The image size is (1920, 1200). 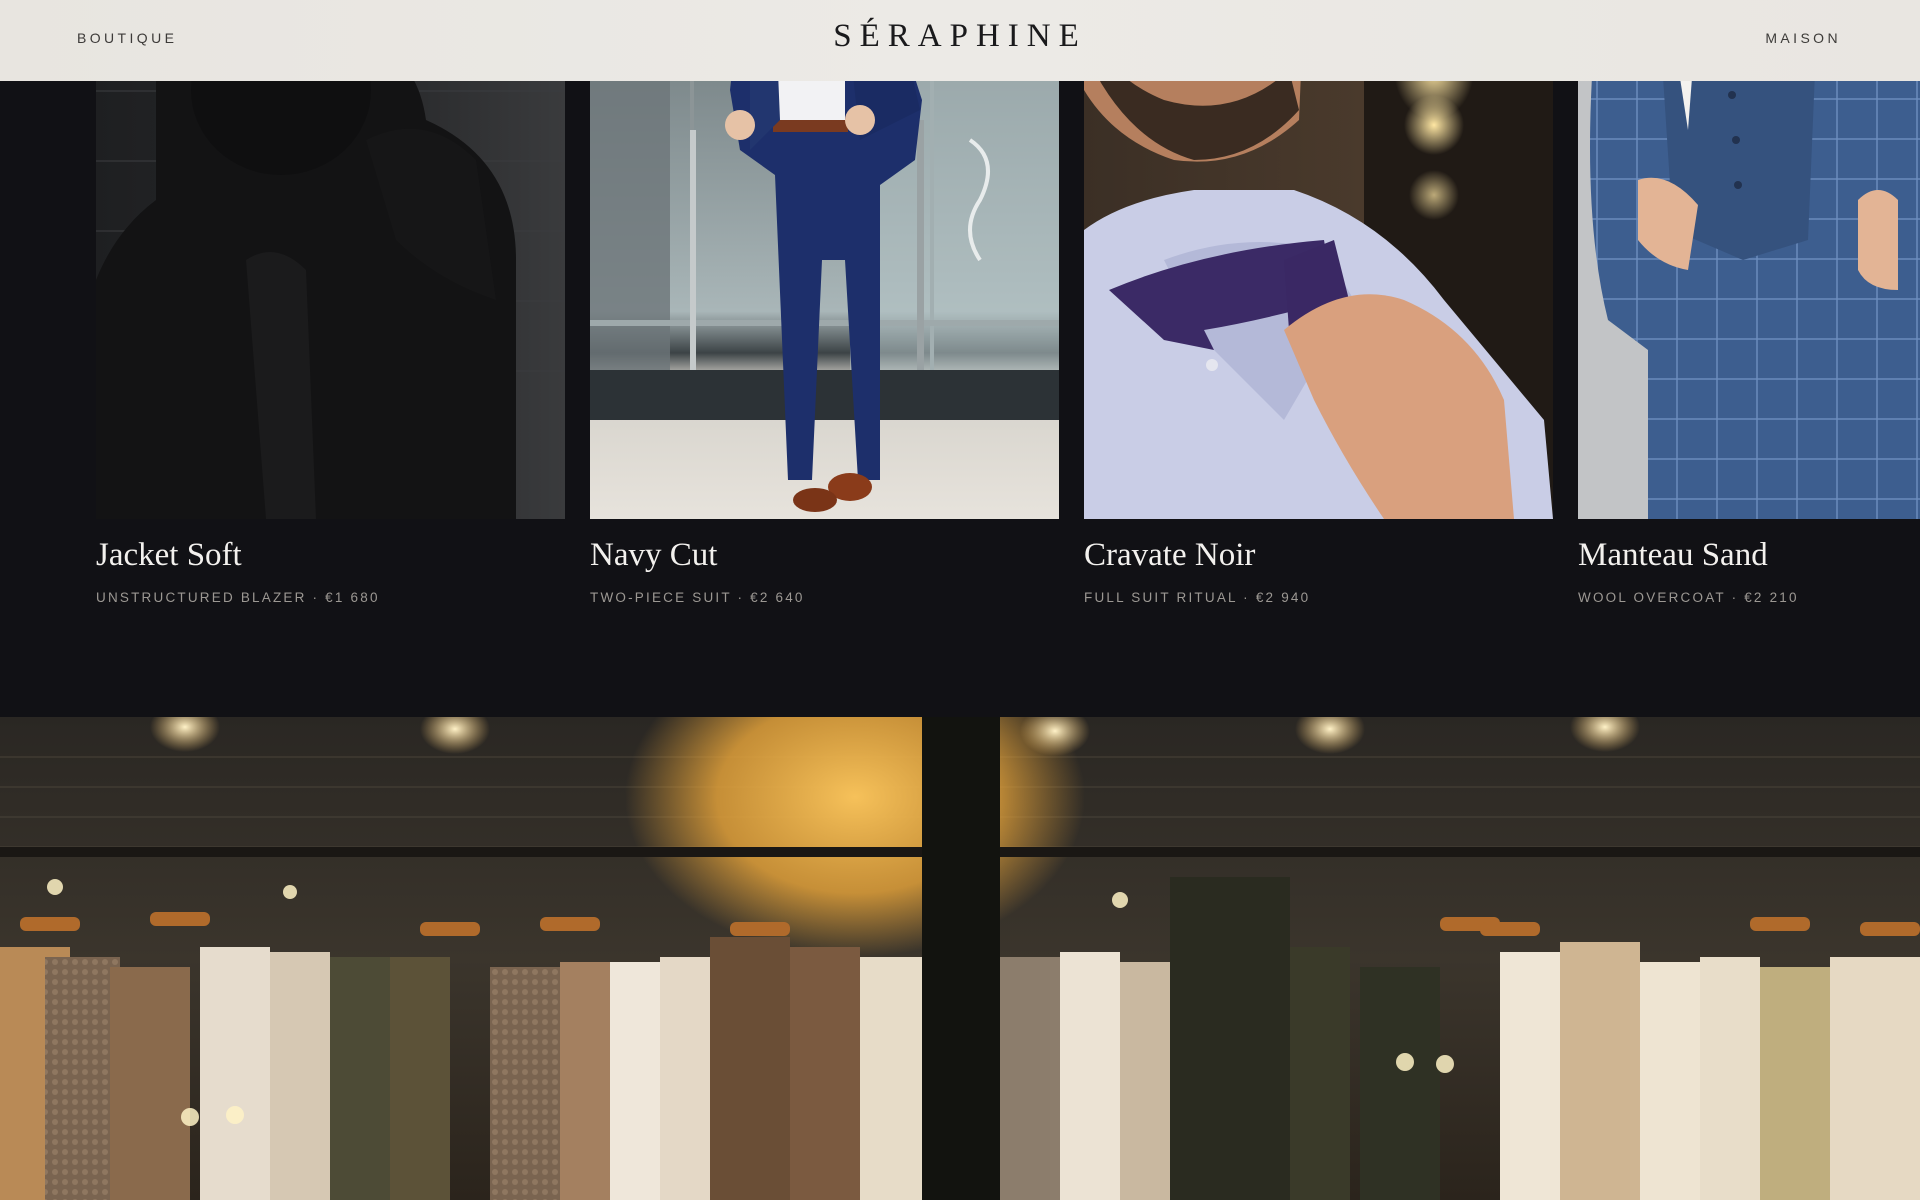 What do you see at coordinates (653, 555) in the screenshot?
I see `product-name: Navy Cut` at bounding box center [653, 555].